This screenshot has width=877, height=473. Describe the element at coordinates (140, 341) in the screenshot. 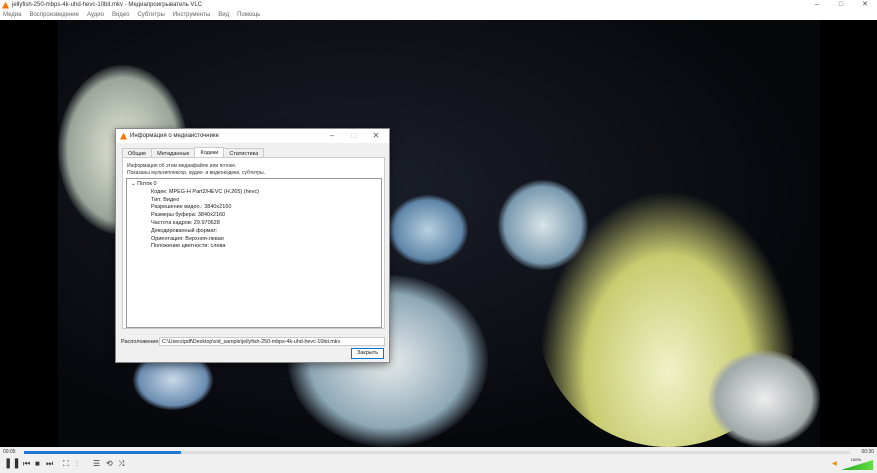

I see `location-label: Расположение:` at that location.